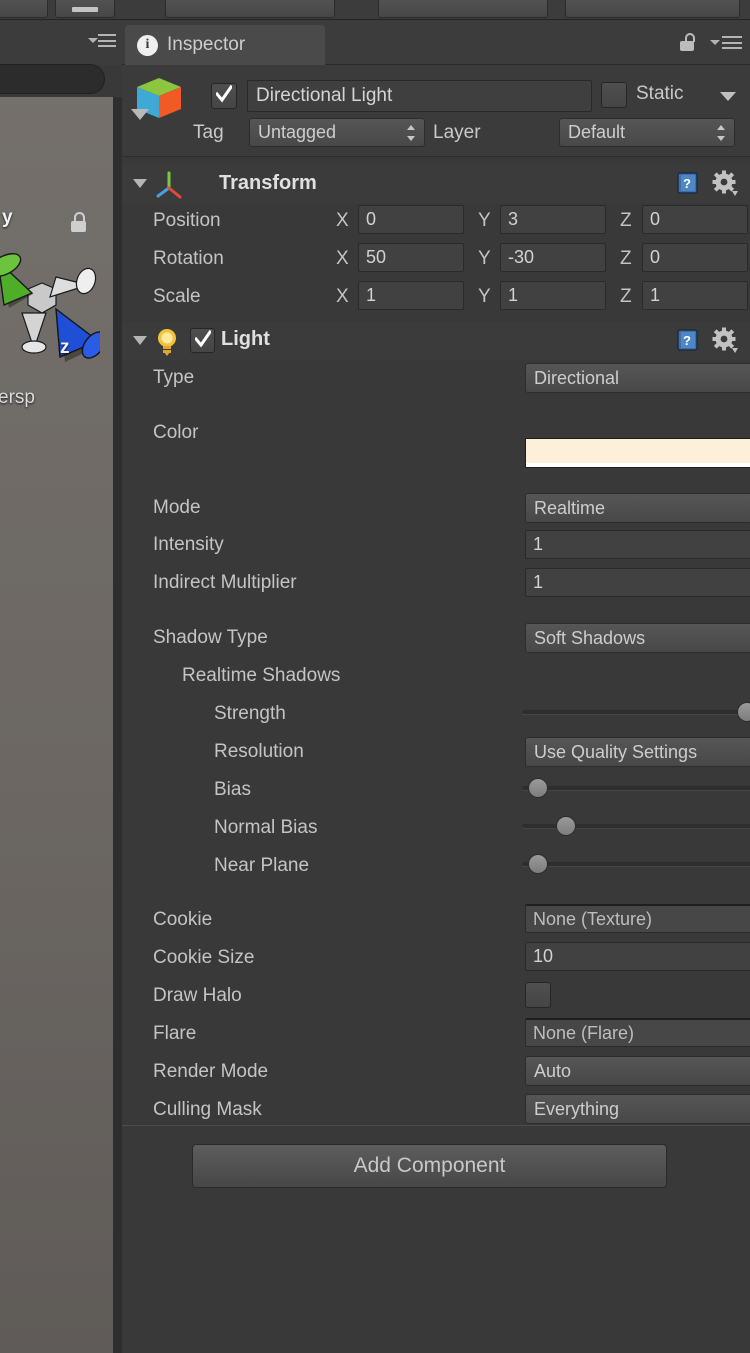 This screenshot has height=1353, width=750. What do you see at coordinates (543, 956) in the screenshot?
I see `light-cookie-size-value: 10` at bounding box center [543, 956].